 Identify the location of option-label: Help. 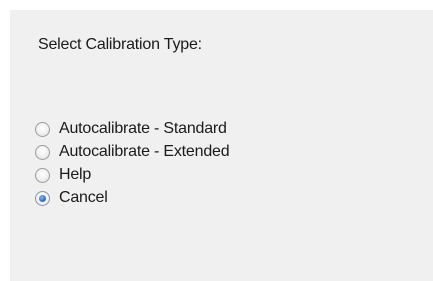
(75, 174).